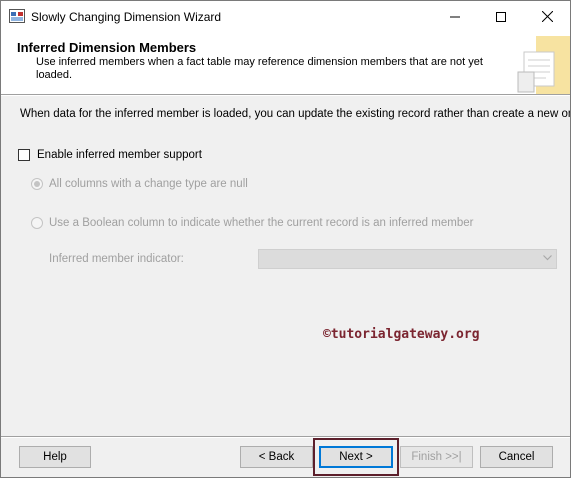 This screenshot has width=571, height=478. What do you see at coordinates (37, 223) in the screenshot?
I see `radio-boolean-column` at bounding box center [37, 223].